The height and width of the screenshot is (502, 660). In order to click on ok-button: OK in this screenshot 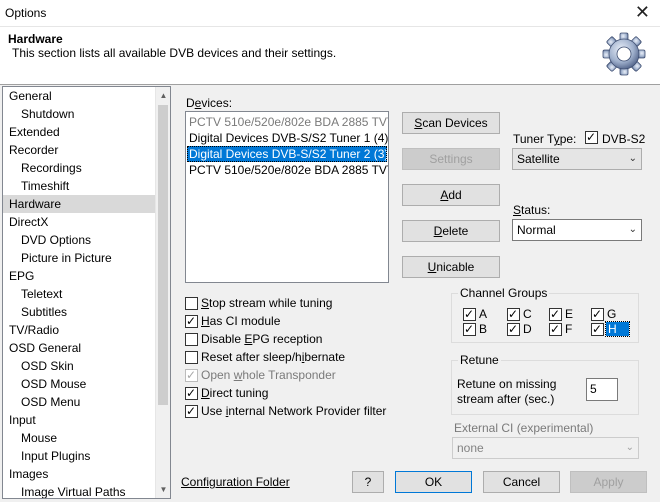, I will do `click(433, 482)`.